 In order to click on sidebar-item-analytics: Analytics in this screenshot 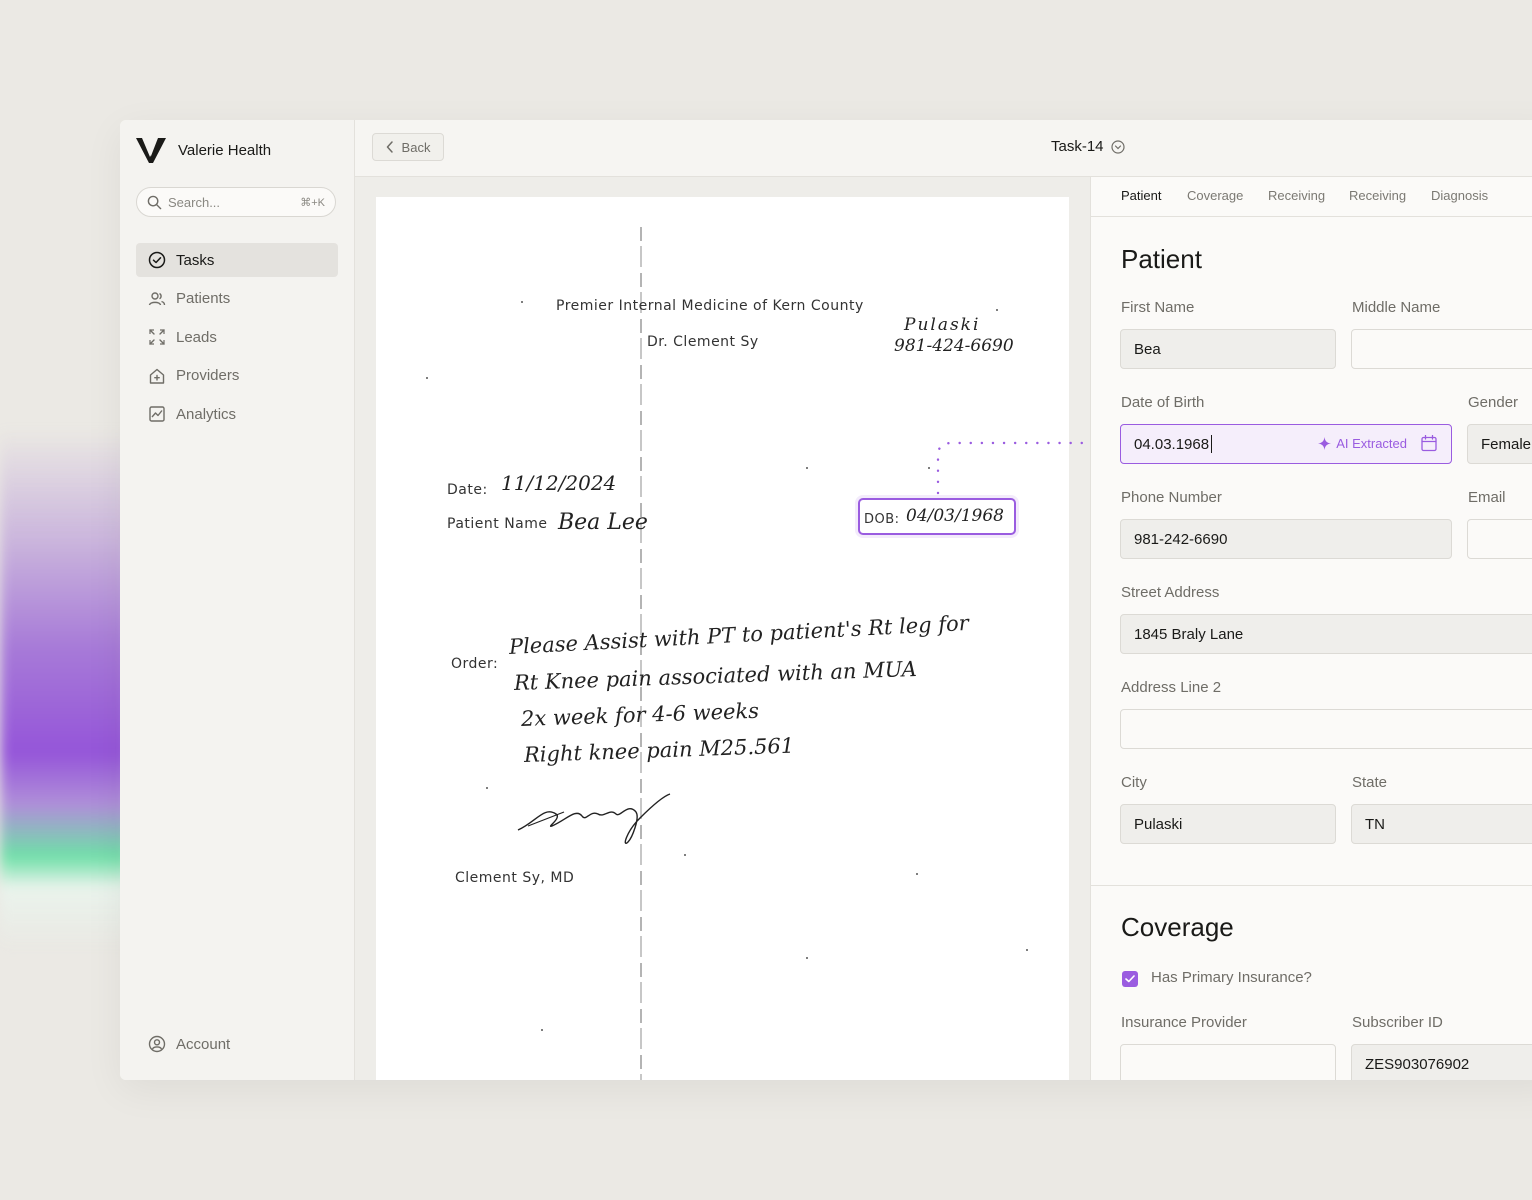, I will do `click(237, 414)`.